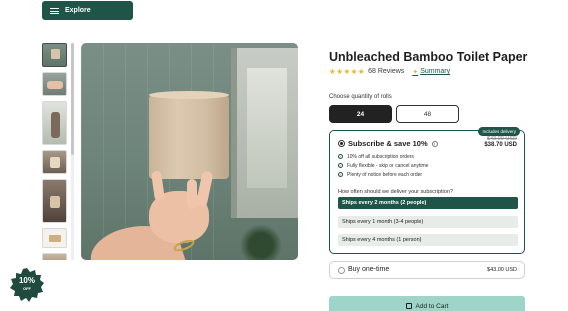 The width and height of the screenshot is (568, 311). What do you see at coordinates (502, 270) in the screenshot?
I see `one-time-price: $43.00 USD` at bounding box center [502, 270].